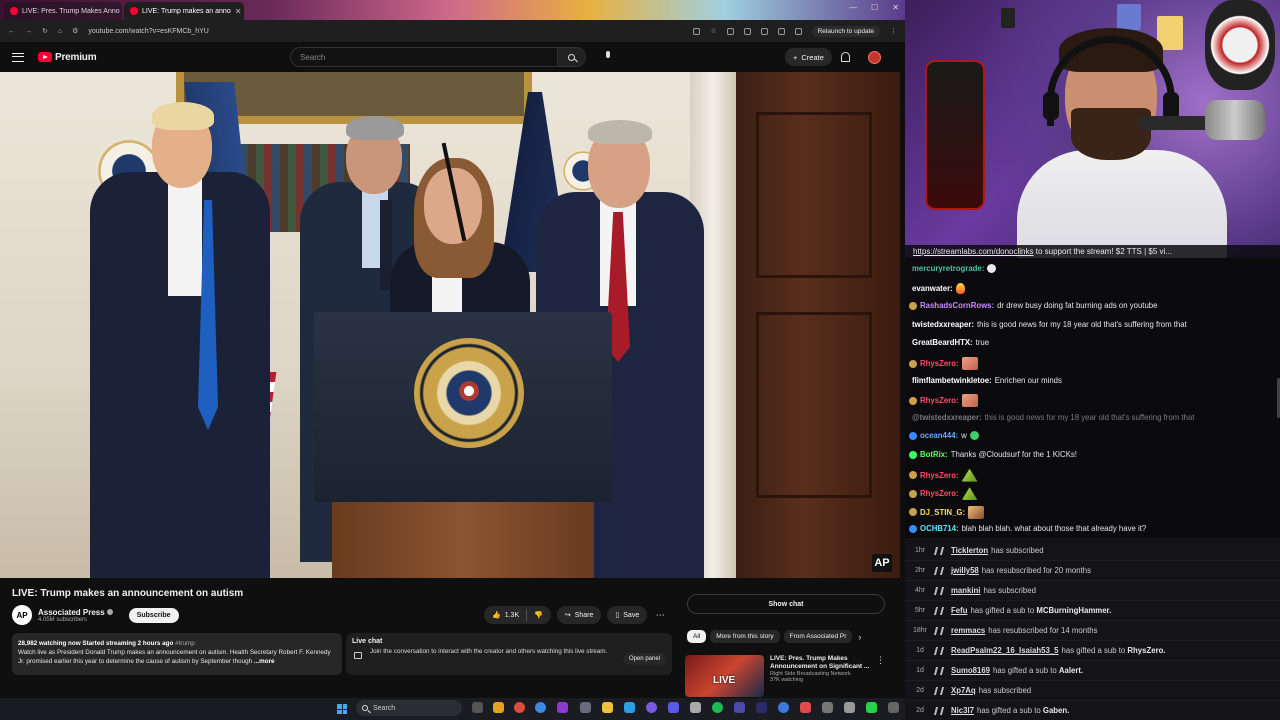 Image resolution: width=1280 pixels, height=720 pixels. What do you see at coordinates (629, 707) in the screenshot?
I see `telegram-icon` at bounding box center [629, 707].